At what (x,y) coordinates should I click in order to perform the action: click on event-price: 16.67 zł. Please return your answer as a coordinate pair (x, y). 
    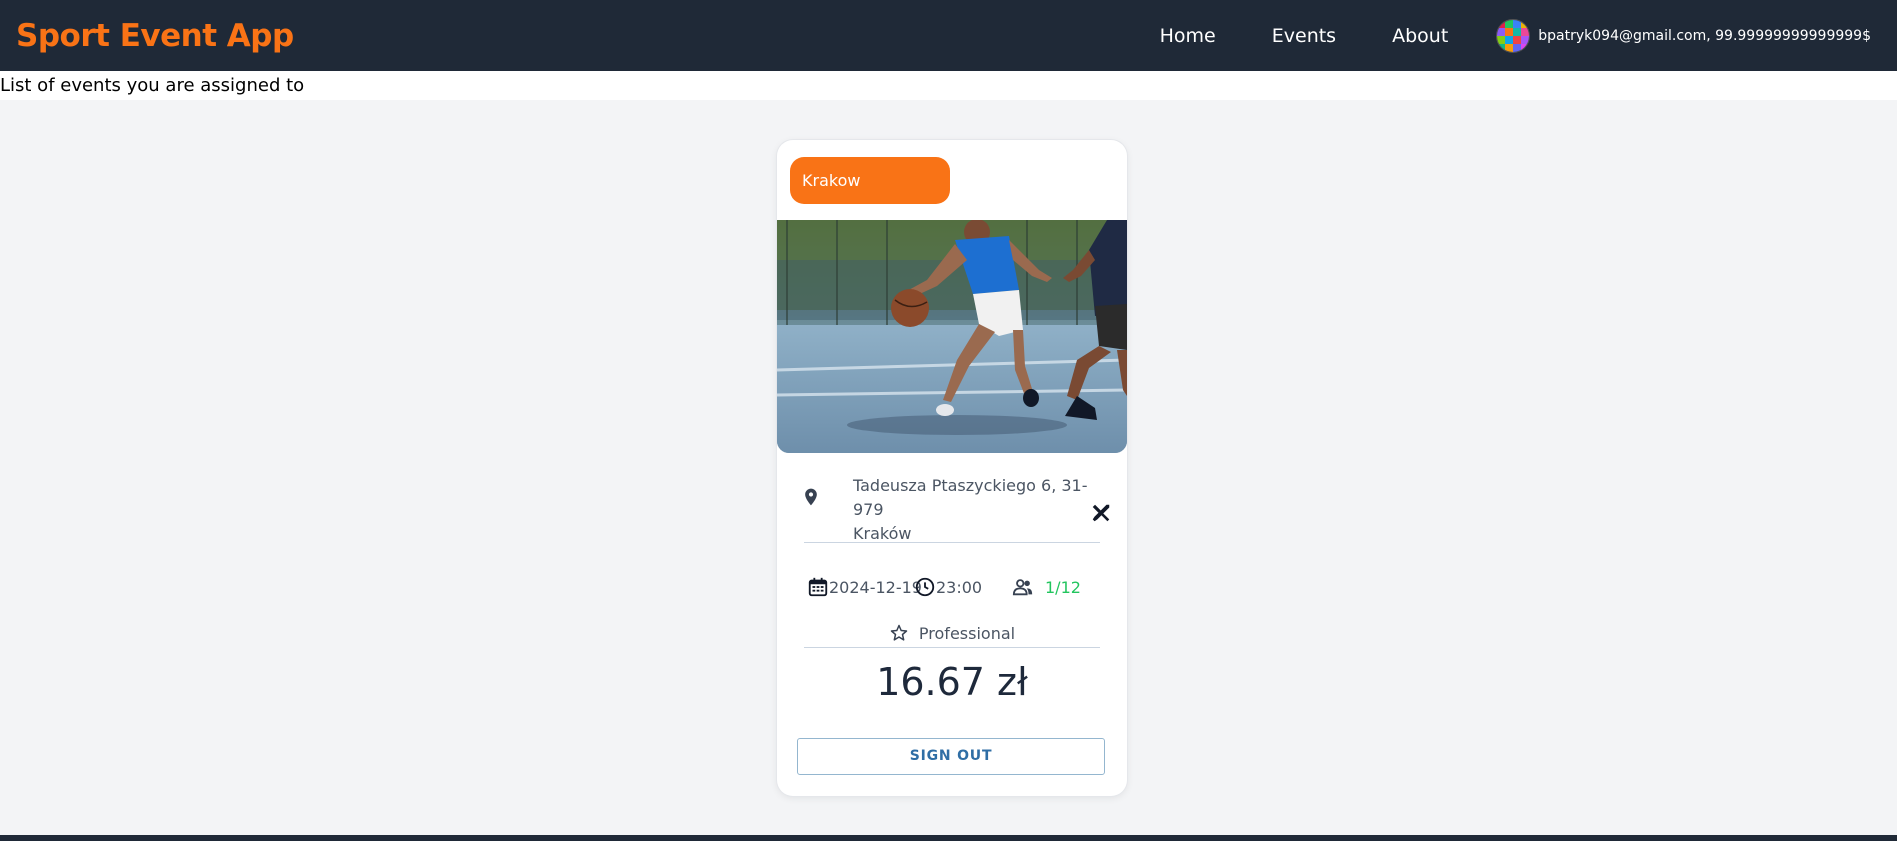
    Looking at the image, I should click on (952, 682).